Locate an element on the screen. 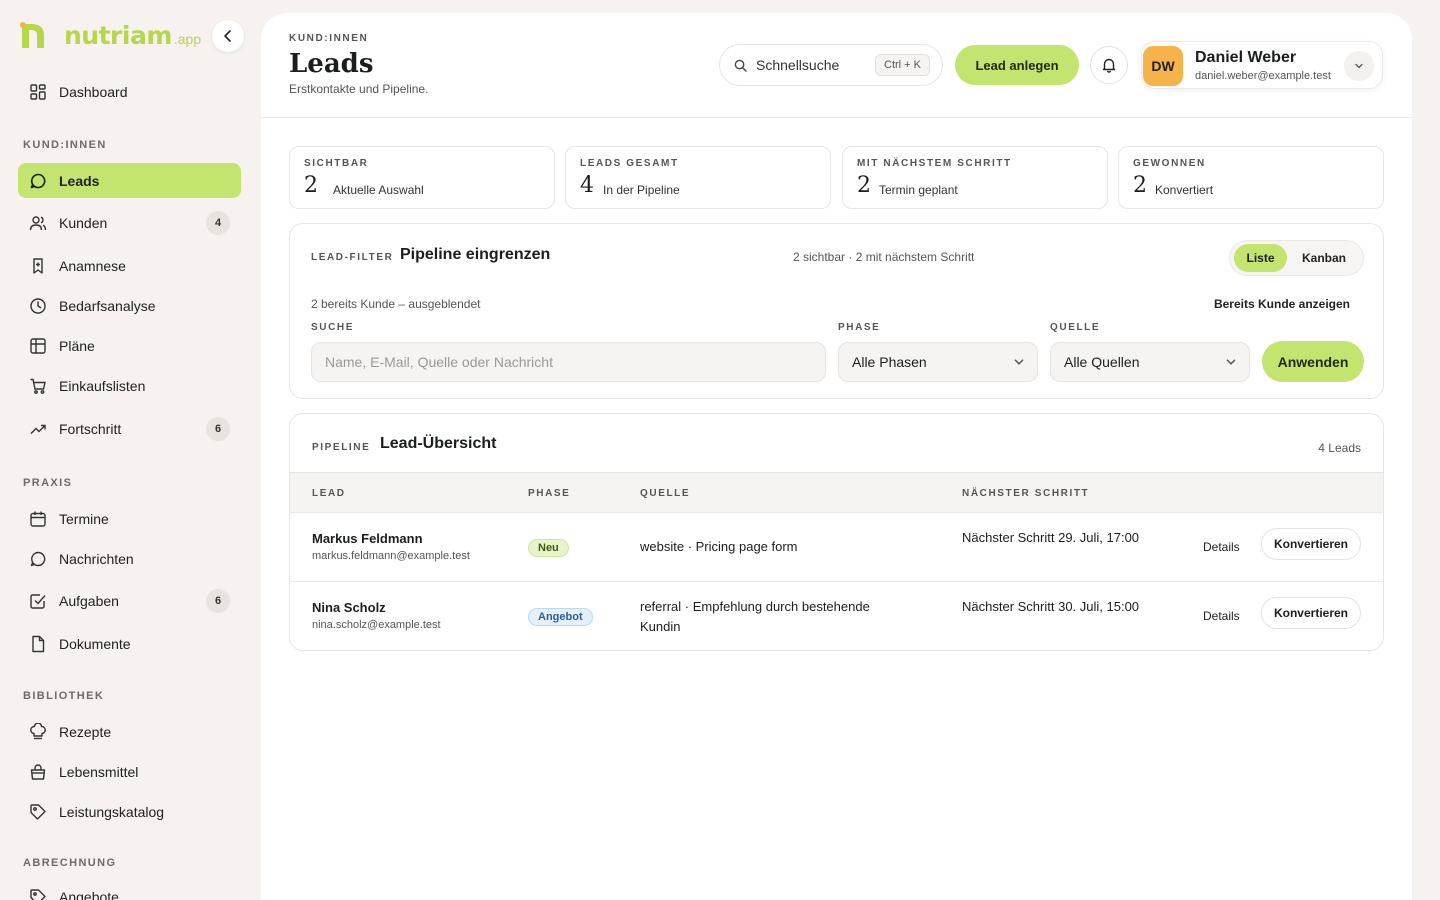 This screenshot has height=900, width=1440. phase-select-value: Alle Phasen is located at coordinates (889, 362).